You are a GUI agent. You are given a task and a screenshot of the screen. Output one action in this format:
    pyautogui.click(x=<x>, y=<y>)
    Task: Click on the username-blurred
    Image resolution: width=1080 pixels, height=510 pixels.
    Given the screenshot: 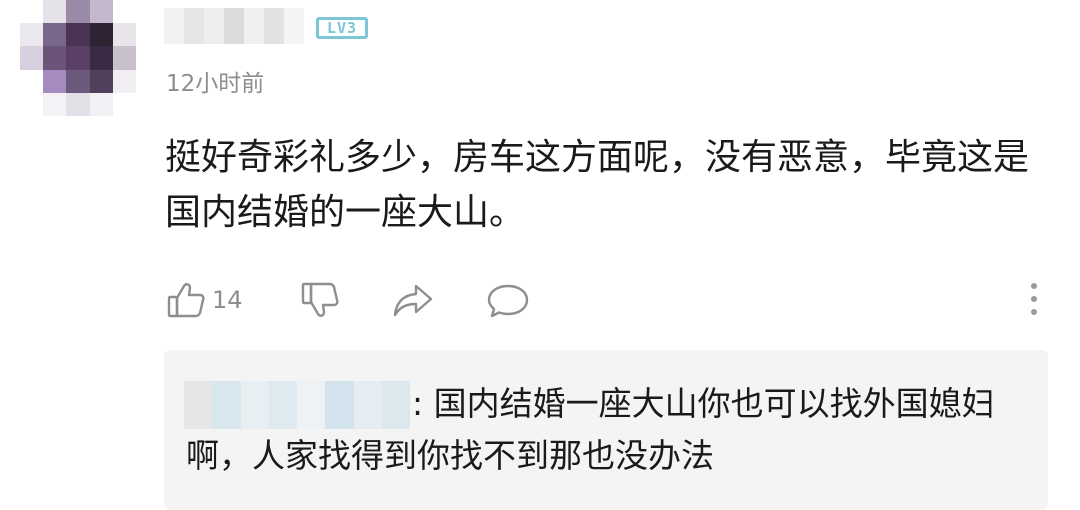 What is the action you would take?
    pyautogui.click(x=234, y=26)
    